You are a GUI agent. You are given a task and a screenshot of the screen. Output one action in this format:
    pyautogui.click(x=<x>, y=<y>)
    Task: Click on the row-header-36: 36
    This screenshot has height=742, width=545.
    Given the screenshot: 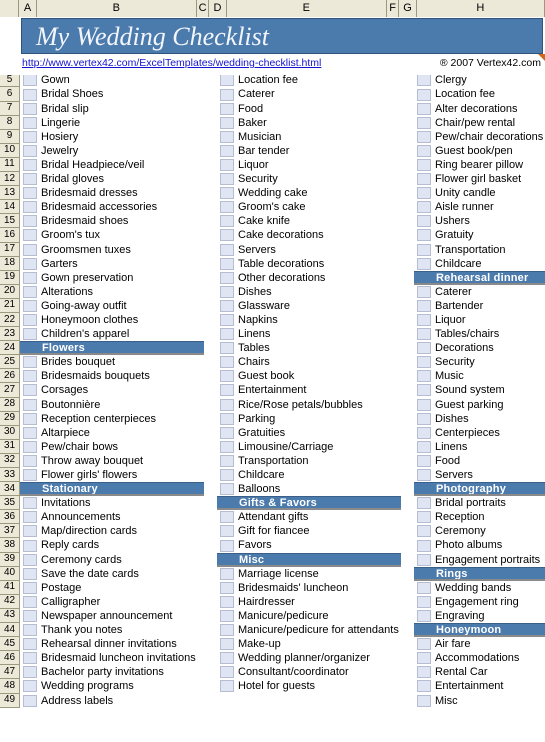 What is the action you would take?
    pyautogui.click(x=10, y=517)
    